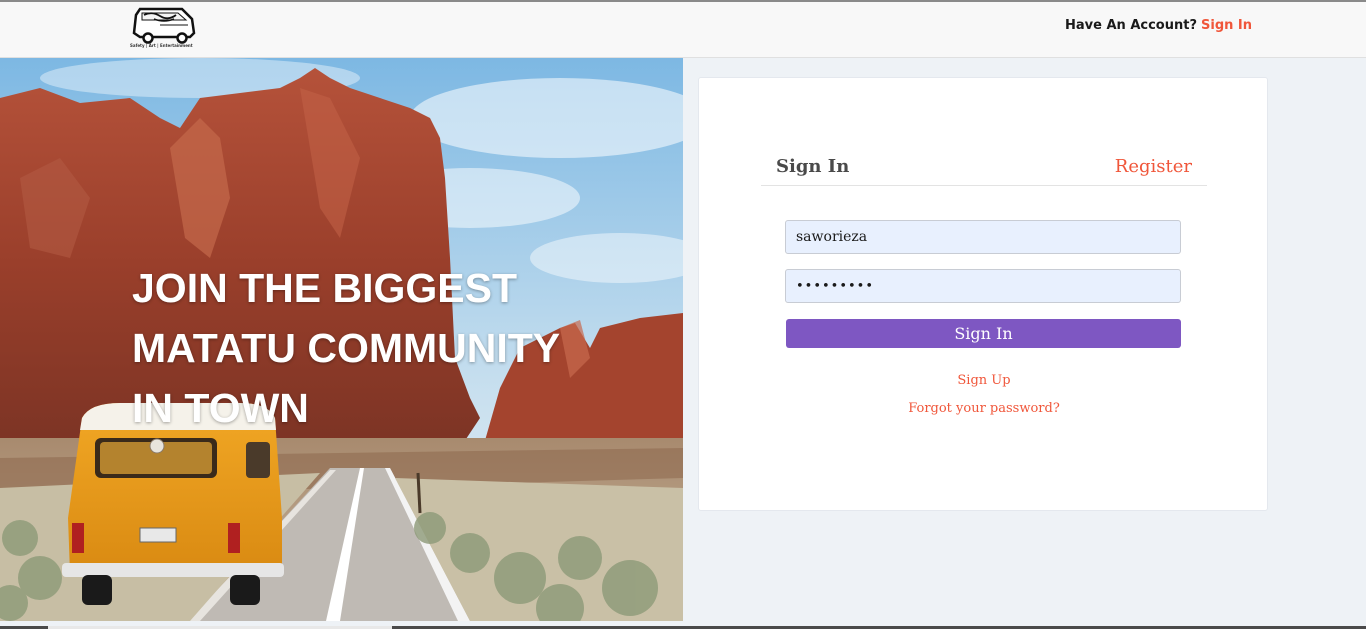 Image resolution: width=1366 pixels, height=629 pixels. What do you see at coordinates (984, 170) in the screenshot?
I see `auth-tabs: Sign In Register` at bounding box center [984, 170].